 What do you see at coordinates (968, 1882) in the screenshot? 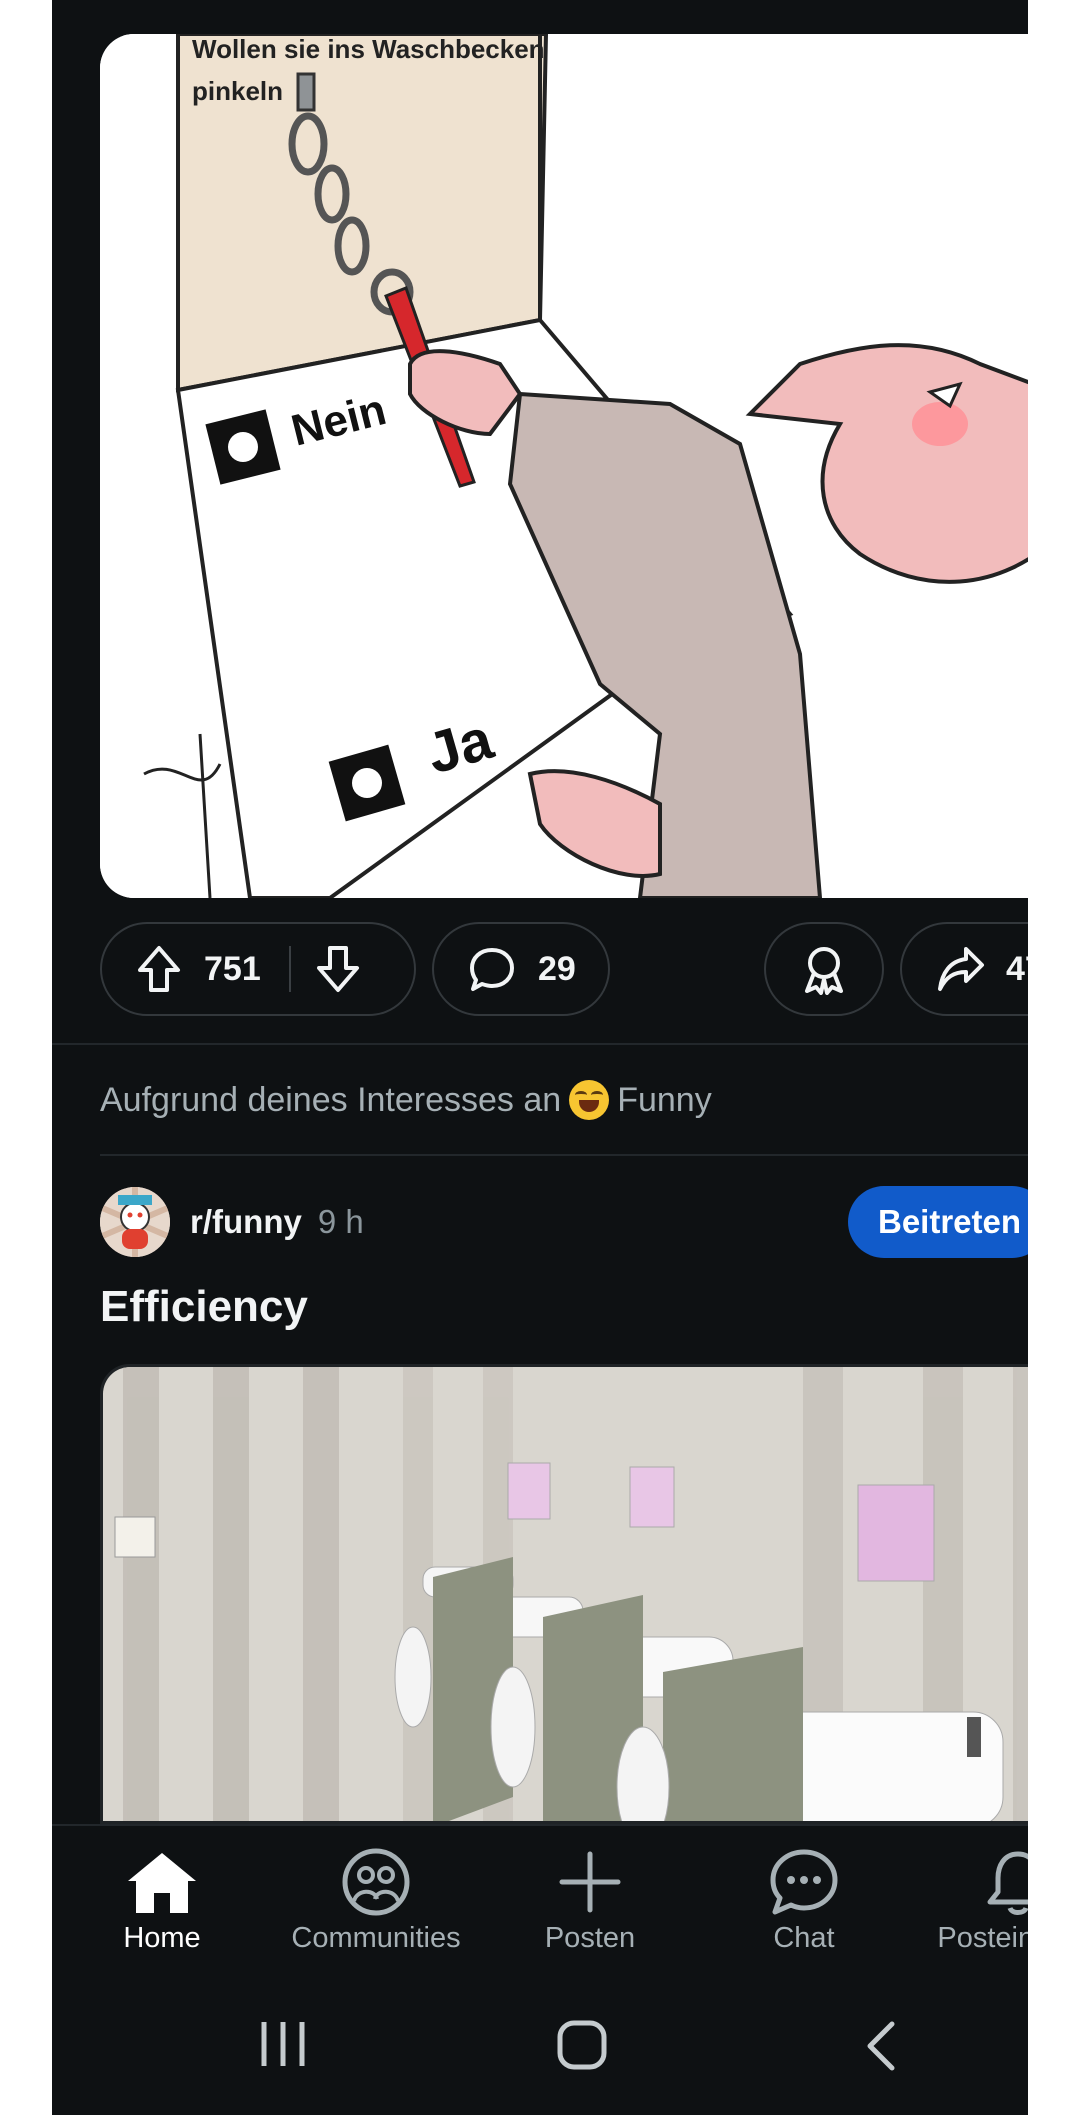
I see `bell-icon` at bounding box center [968, 1882].